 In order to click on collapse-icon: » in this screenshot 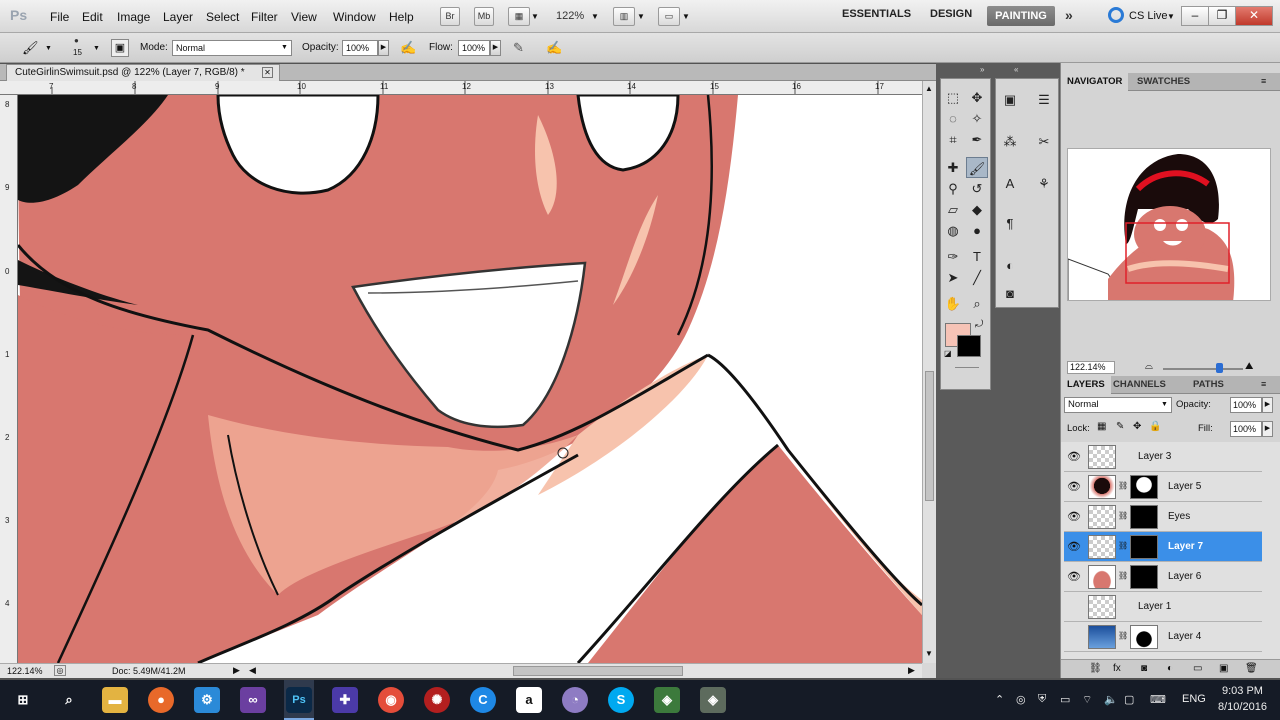, I will do `click(982, 69)`.